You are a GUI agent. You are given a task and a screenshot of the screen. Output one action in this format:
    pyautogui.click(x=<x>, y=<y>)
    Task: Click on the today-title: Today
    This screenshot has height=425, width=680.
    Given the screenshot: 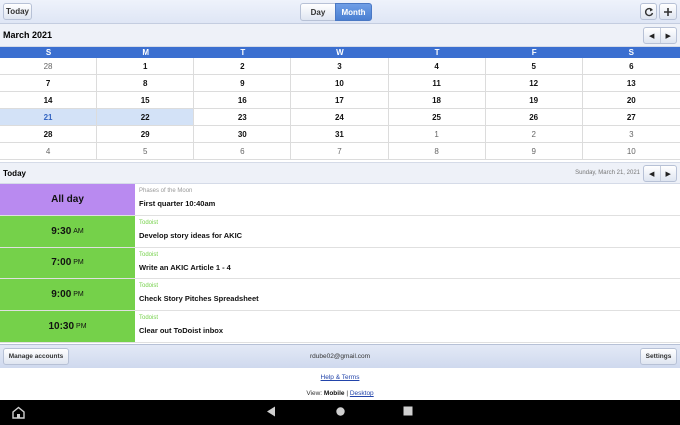 What is the action you would take?
    pyautogui.click(x=14, y=173)
    